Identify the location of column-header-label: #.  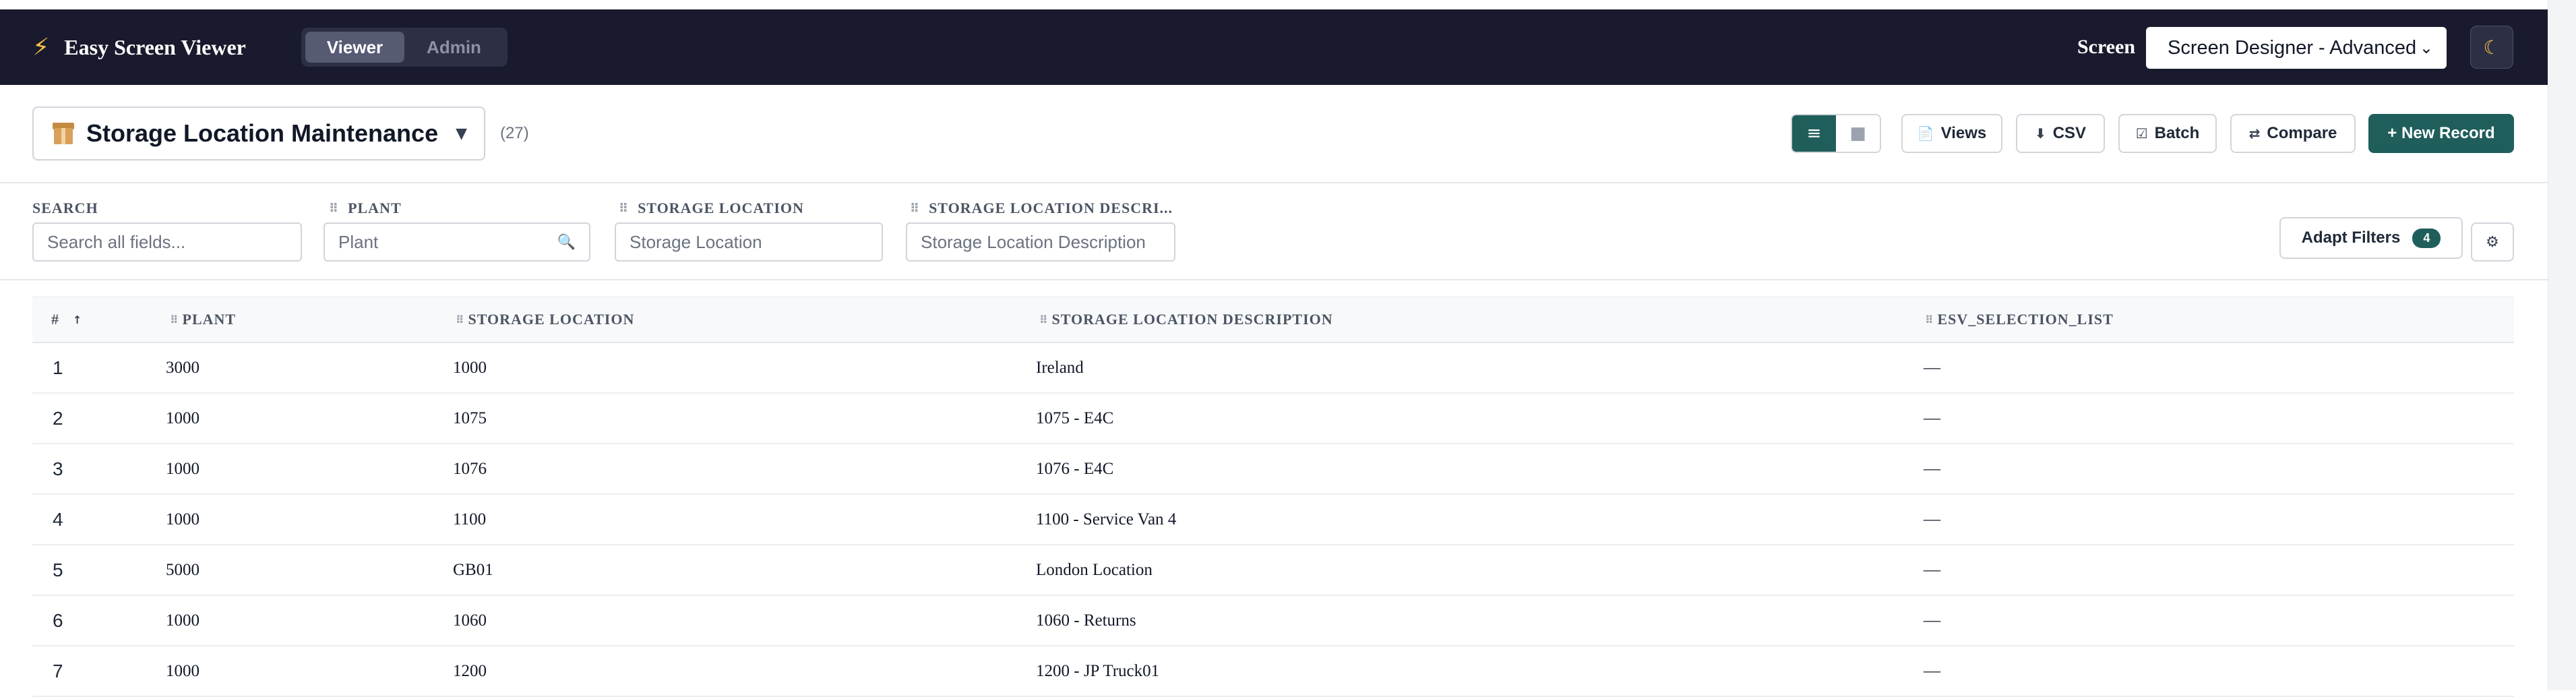
(55, 319).